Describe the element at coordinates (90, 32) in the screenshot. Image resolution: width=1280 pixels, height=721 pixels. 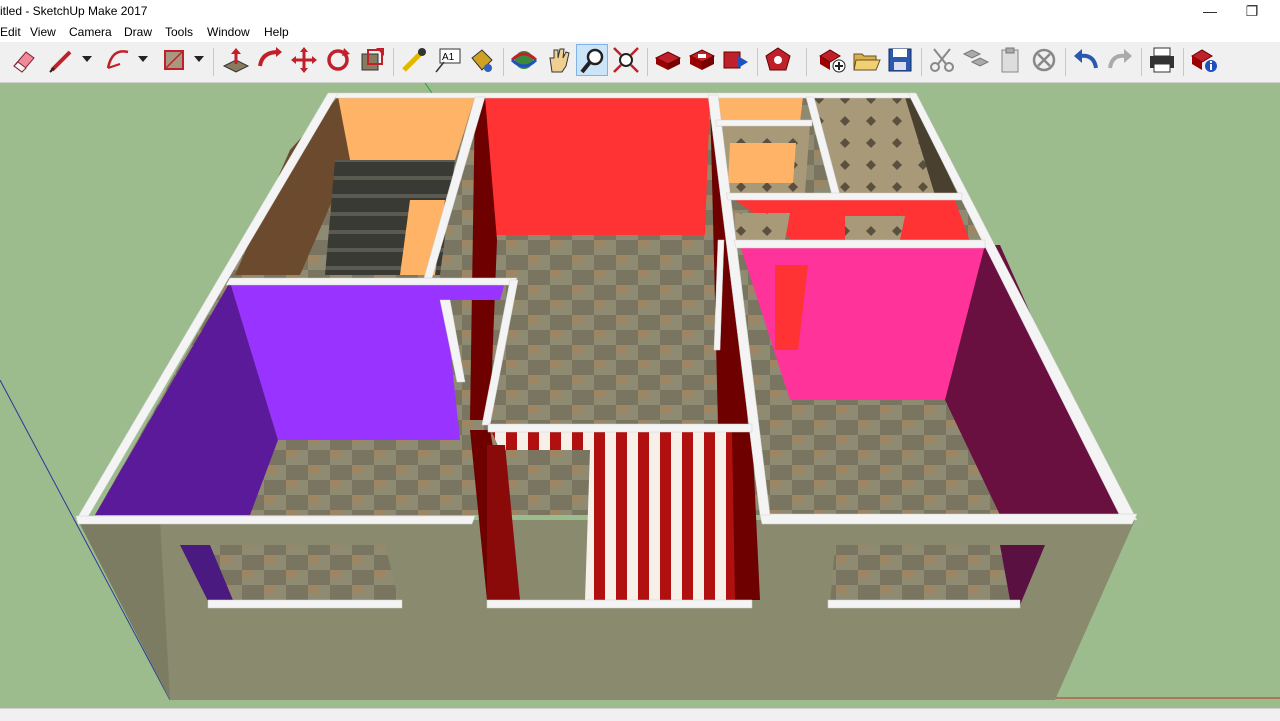
I see `menu-camera: Camera` at that location.